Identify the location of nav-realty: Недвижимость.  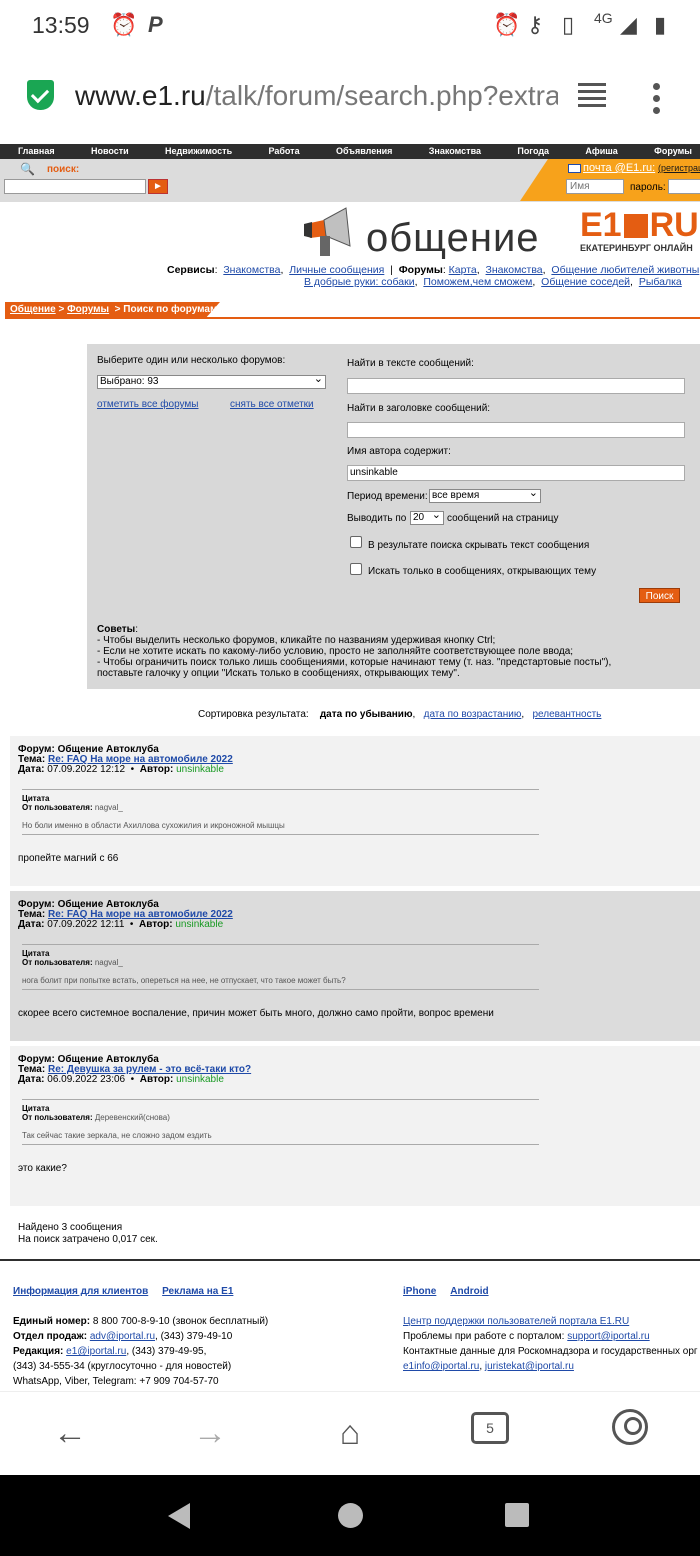
(198, 151).